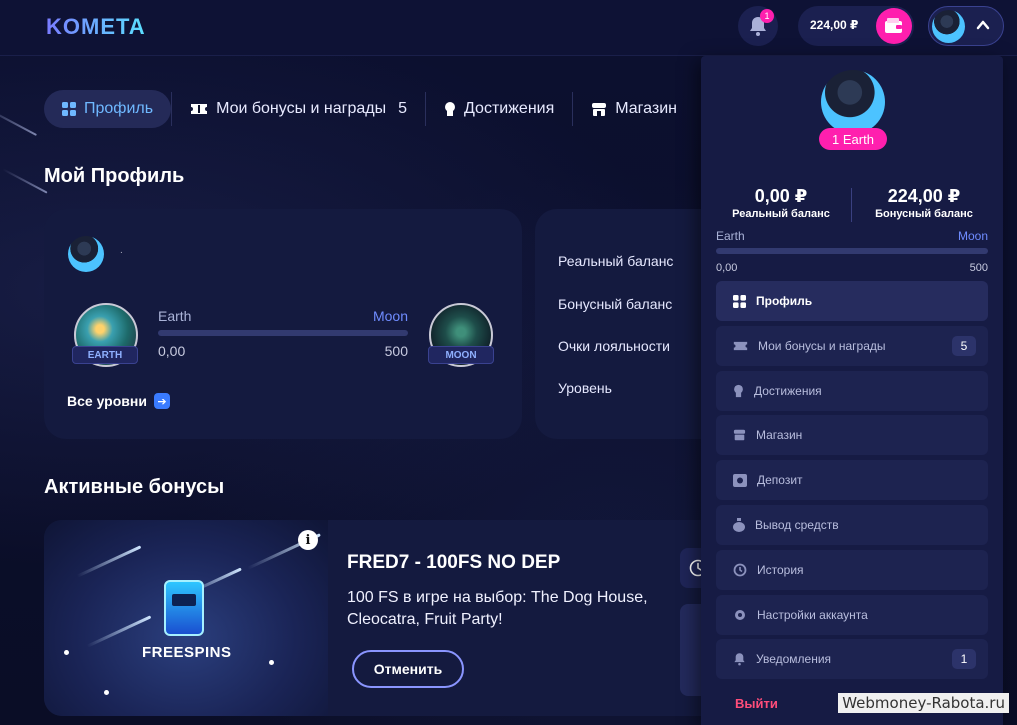 This screenshot has height=725, width=1017. I want to click on notifications-button: 1, so click(758, 26).